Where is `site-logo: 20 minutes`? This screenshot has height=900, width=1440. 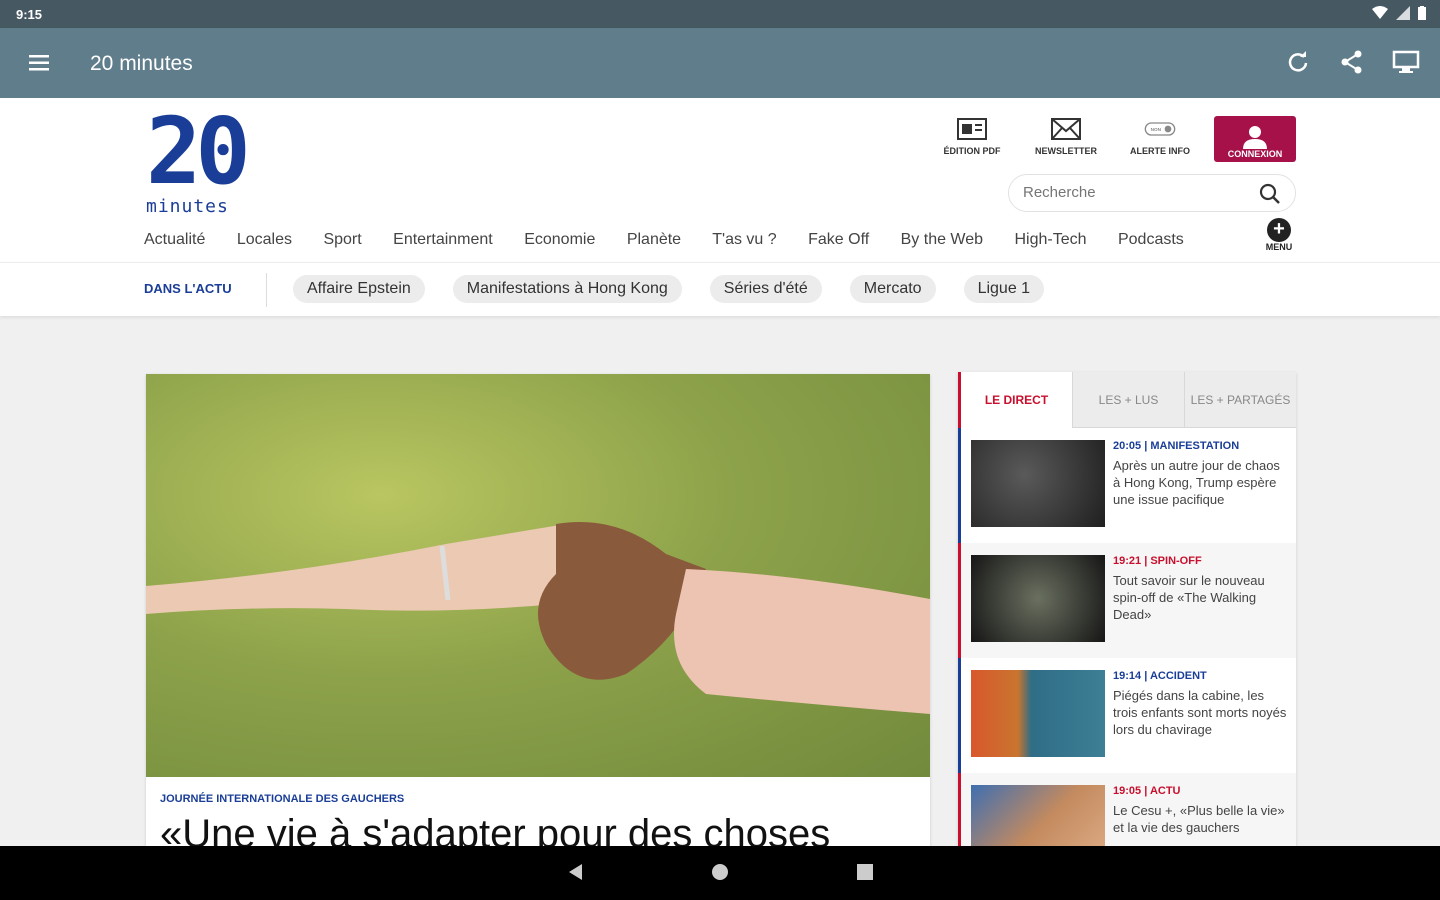 site-logo: 20 minutes is located at coordinates (198, 162).